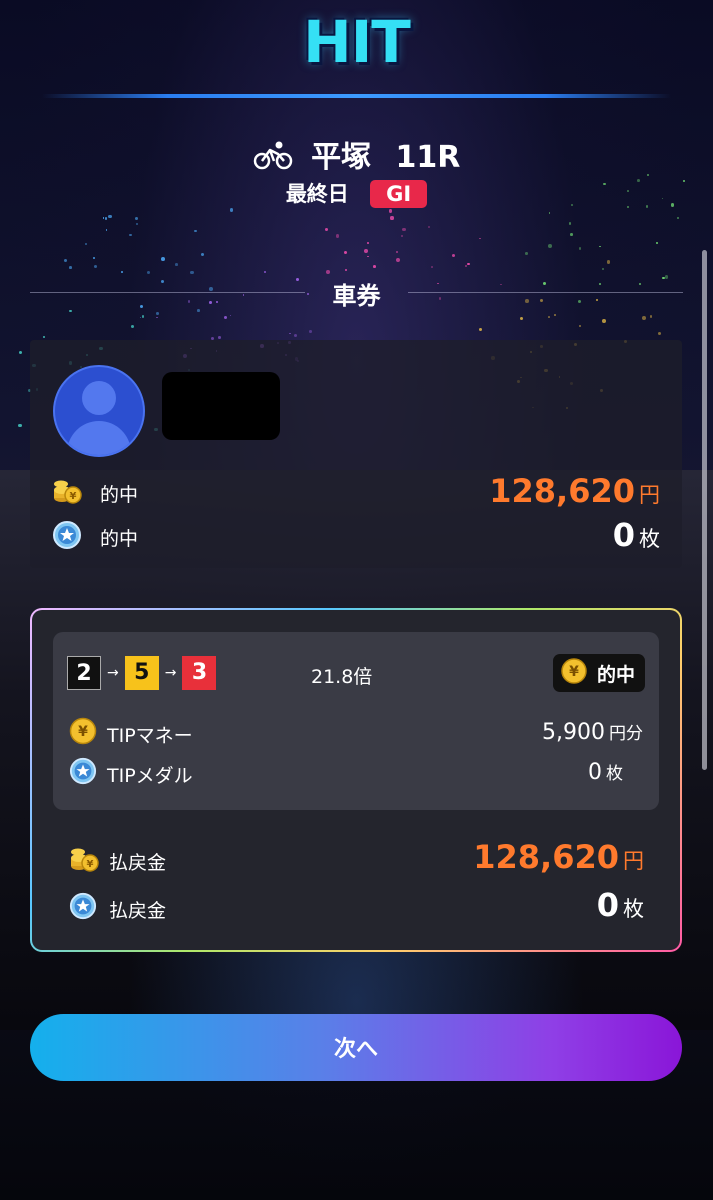  I want to click on hit-logo: HIT, so click(357, 42).